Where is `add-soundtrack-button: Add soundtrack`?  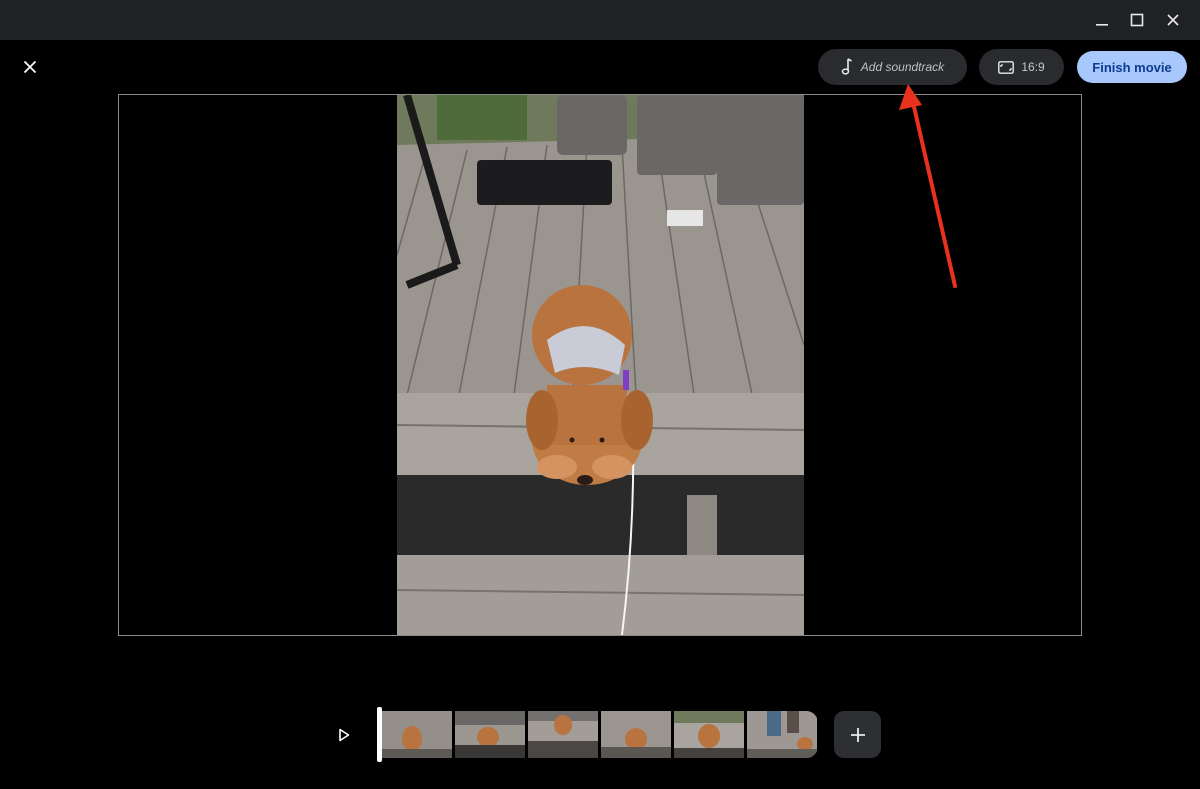 add-soundtrack-button: Add soundtrack is located at coordinates (892, 67).